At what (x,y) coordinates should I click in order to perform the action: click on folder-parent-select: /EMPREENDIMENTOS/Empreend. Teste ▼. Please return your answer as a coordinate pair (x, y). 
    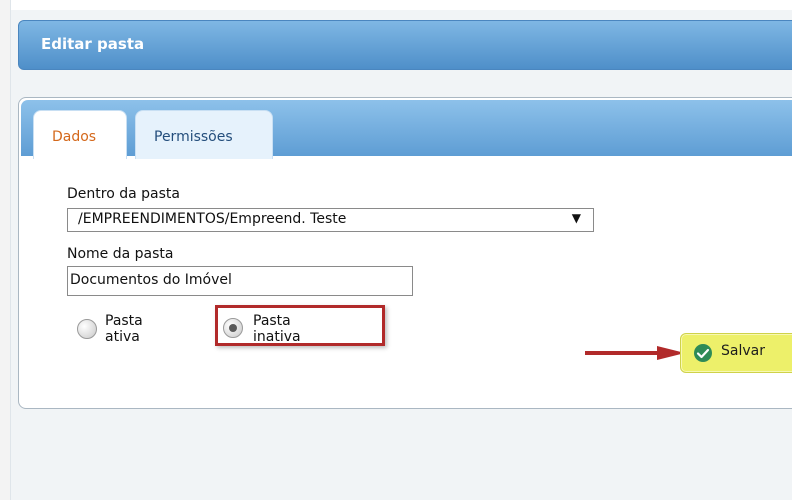
    Looking at the image, I should click on (330, 220).